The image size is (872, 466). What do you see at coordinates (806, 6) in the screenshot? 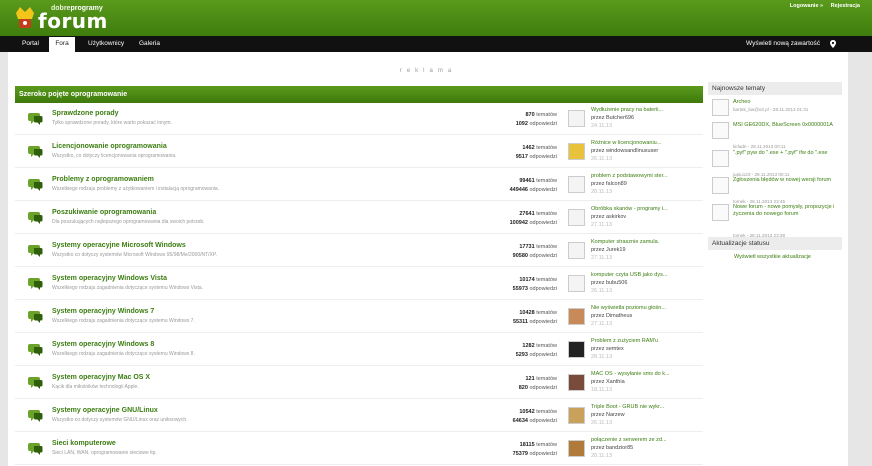
I see `login-link: Logowanie »` at bounding box center [806, 6].